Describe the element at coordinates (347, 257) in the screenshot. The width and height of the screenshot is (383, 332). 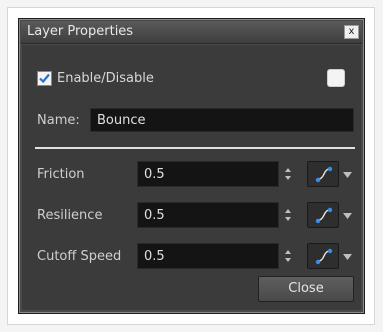
I see `cutoff-speed-dropdown-icon` at that location.